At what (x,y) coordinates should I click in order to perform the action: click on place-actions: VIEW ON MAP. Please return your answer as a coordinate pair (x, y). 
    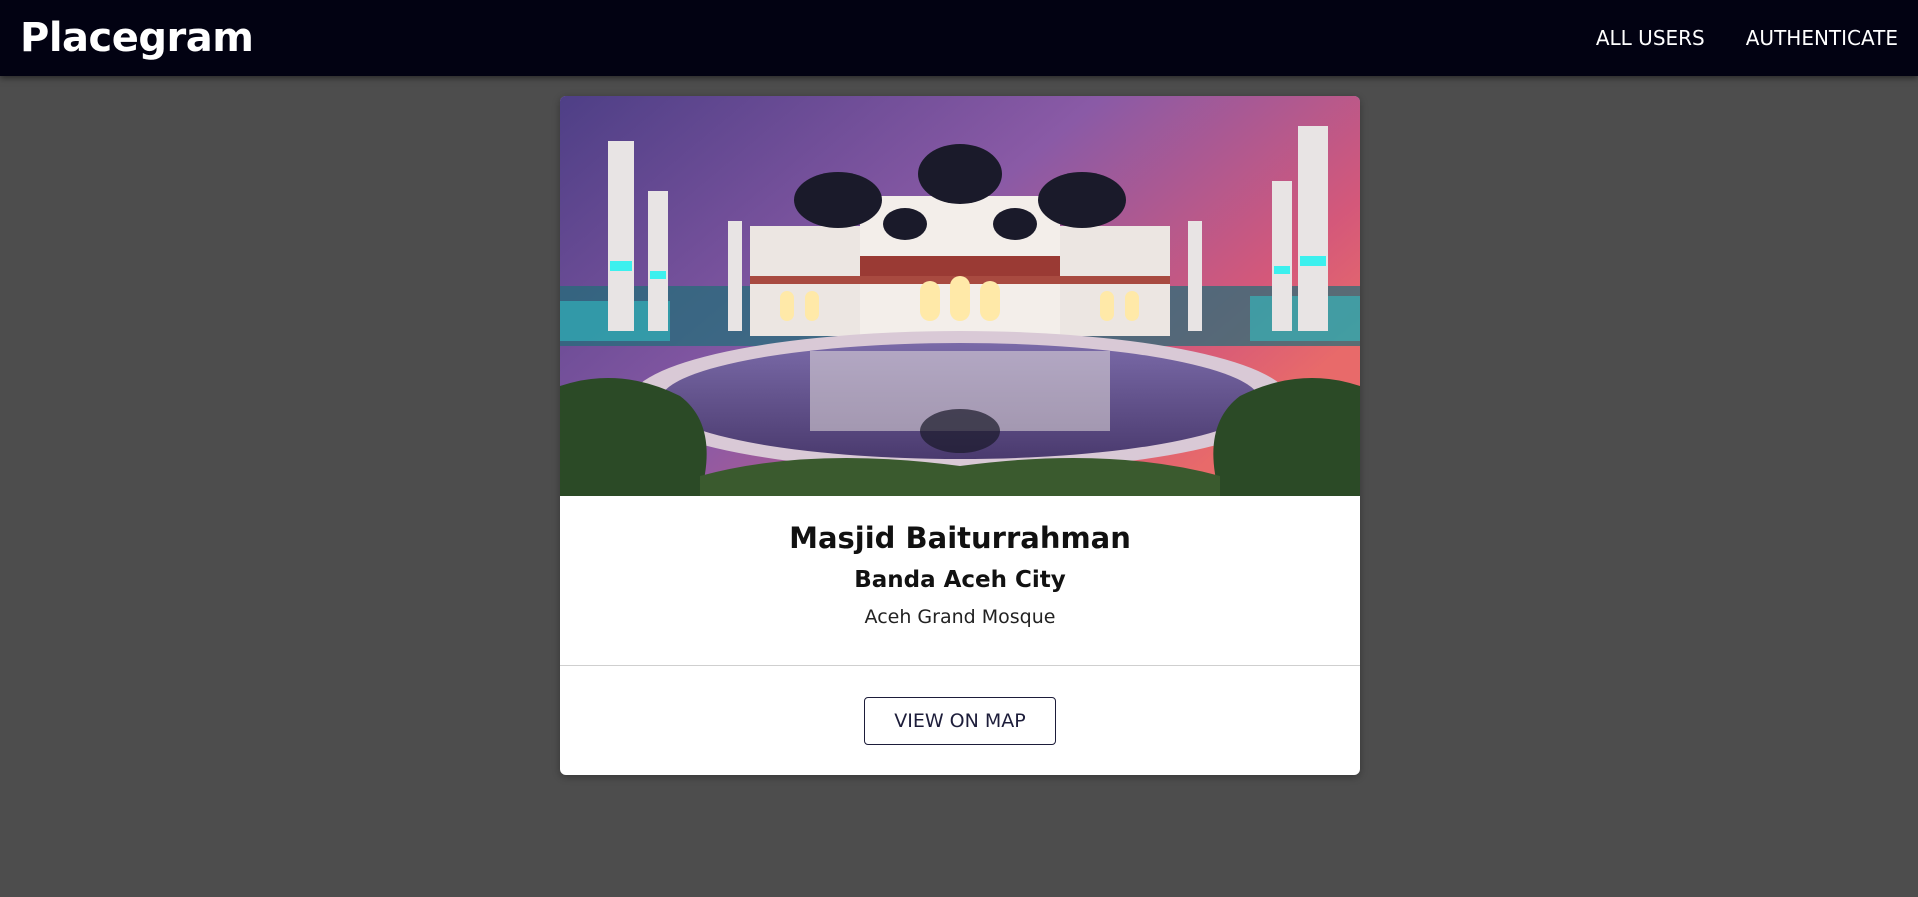
    Looking at the image, I should click on (960, 720).